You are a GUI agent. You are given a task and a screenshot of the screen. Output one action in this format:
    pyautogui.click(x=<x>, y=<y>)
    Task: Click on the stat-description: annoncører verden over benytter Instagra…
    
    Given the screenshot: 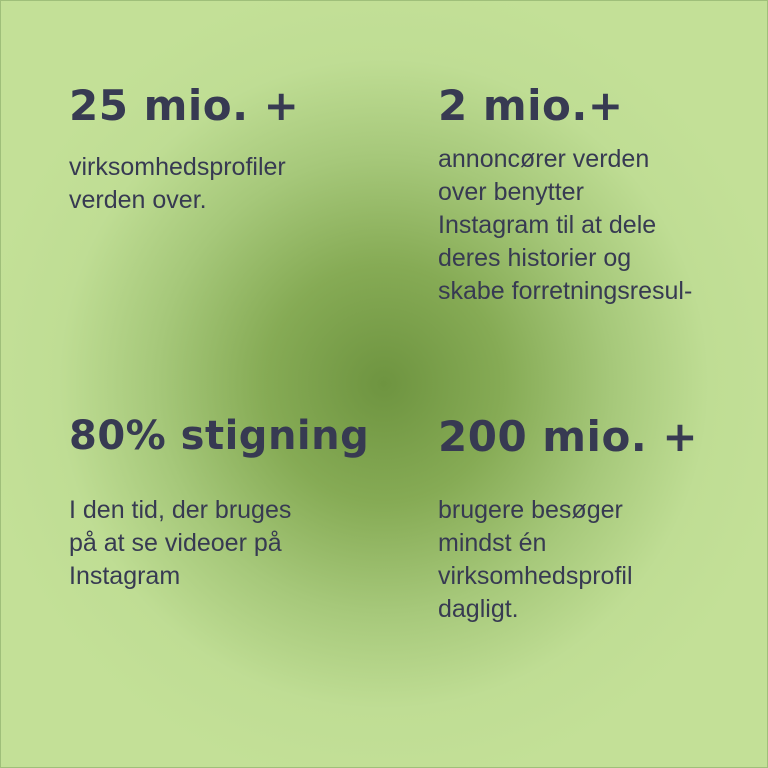 What is the action you would take?
    pyautogui.click(x=565, y=225)
    